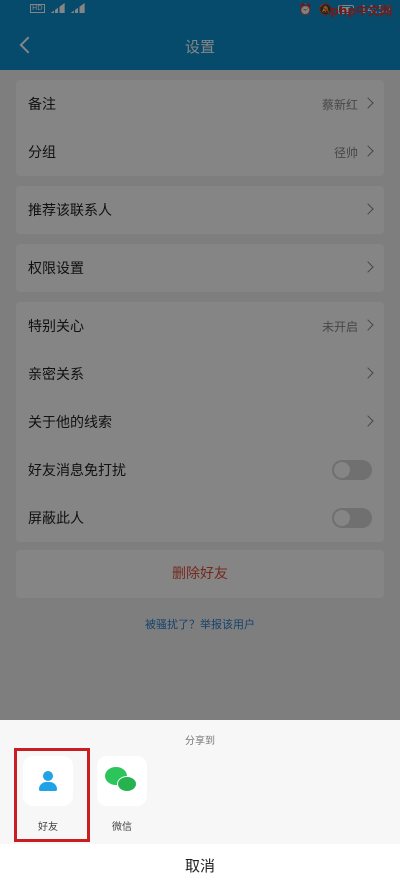 The width and height of the screenshot is (400, 888). I want to click on wechat-icon-box, so click(122, 781).